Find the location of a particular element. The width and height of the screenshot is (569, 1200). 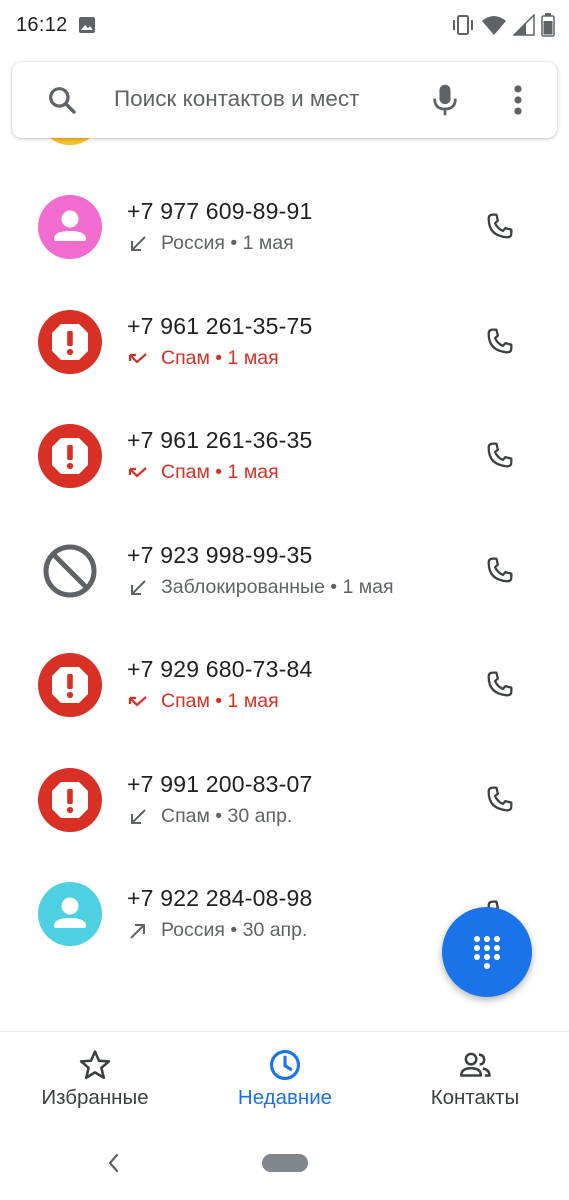

call-log-item: +7 991 200-83-07 Спам • 30 апр. is located at coordinates (284, 799).